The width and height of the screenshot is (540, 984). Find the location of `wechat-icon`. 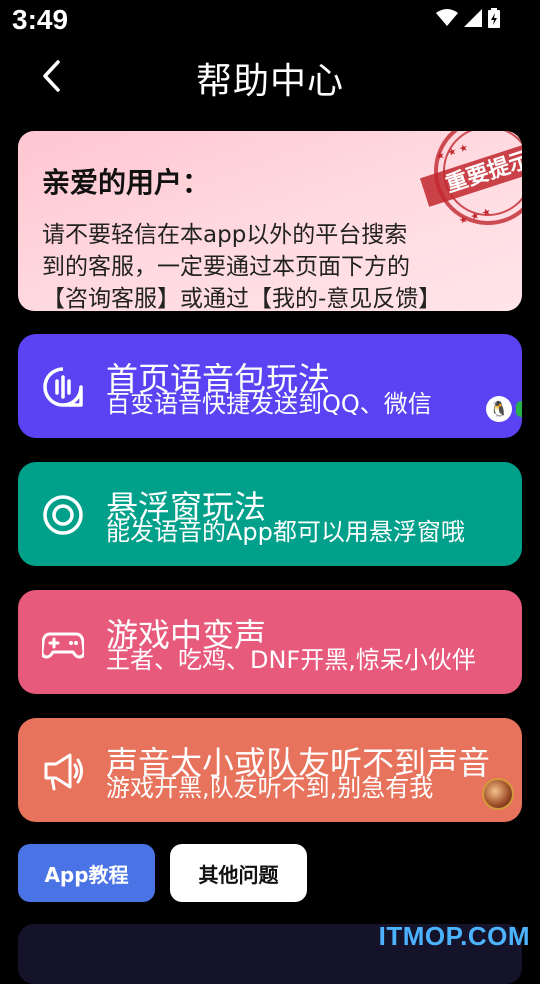

wechat-icon is located at coordinates (519, 409).